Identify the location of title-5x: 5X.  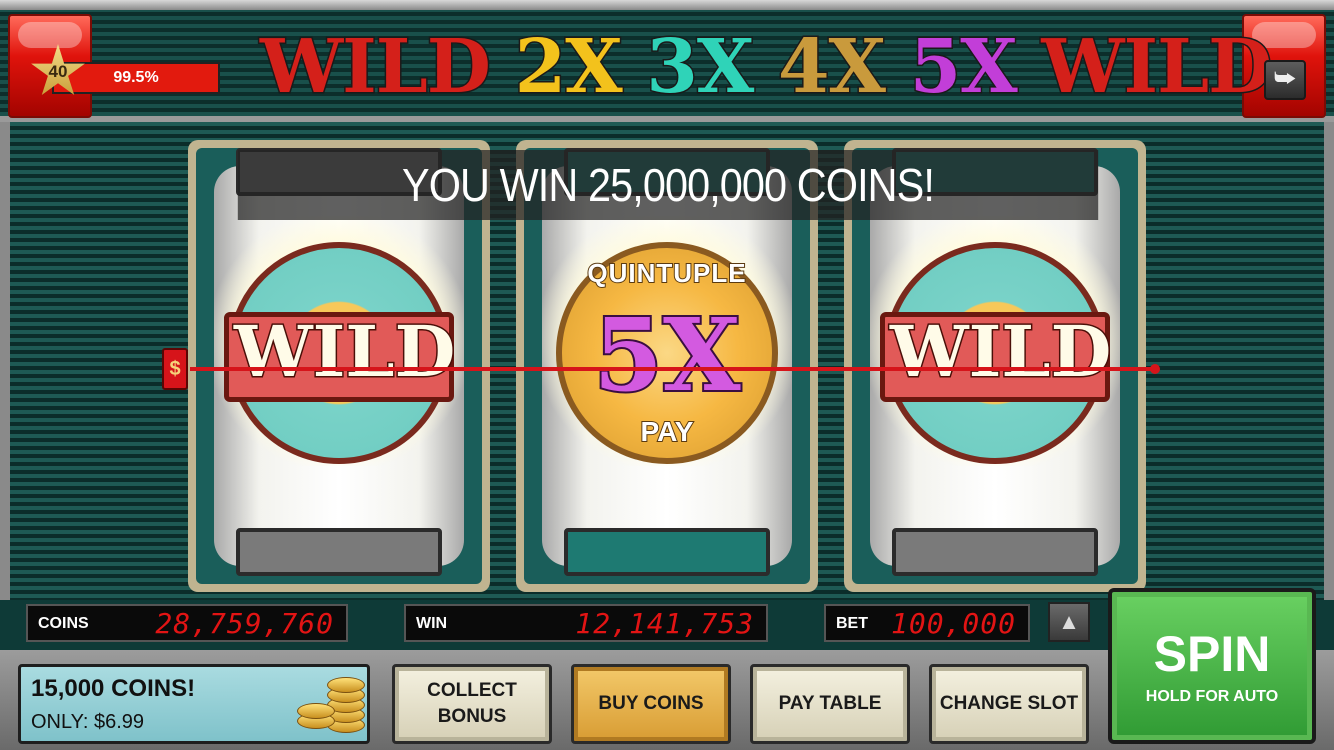
(963, 67).